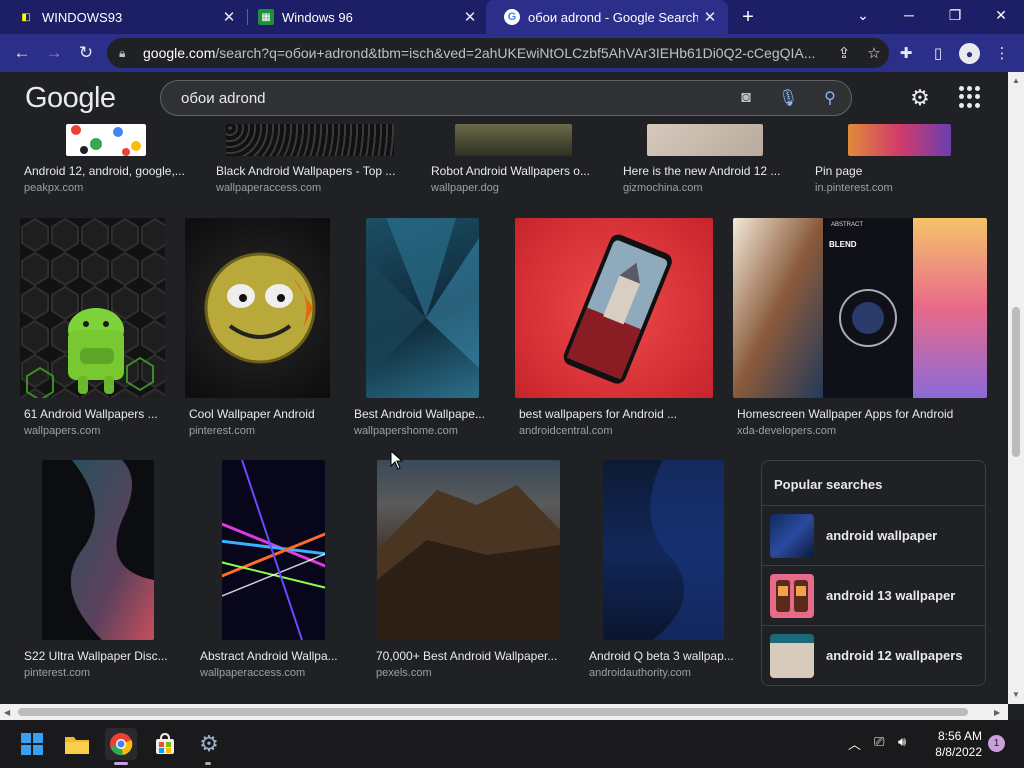 This screenshot has height=768, width=1024. What do you see at coordinates (468, 550) in the screenshot?
I see `result-image-mountain` at bounding box center [468, 550].